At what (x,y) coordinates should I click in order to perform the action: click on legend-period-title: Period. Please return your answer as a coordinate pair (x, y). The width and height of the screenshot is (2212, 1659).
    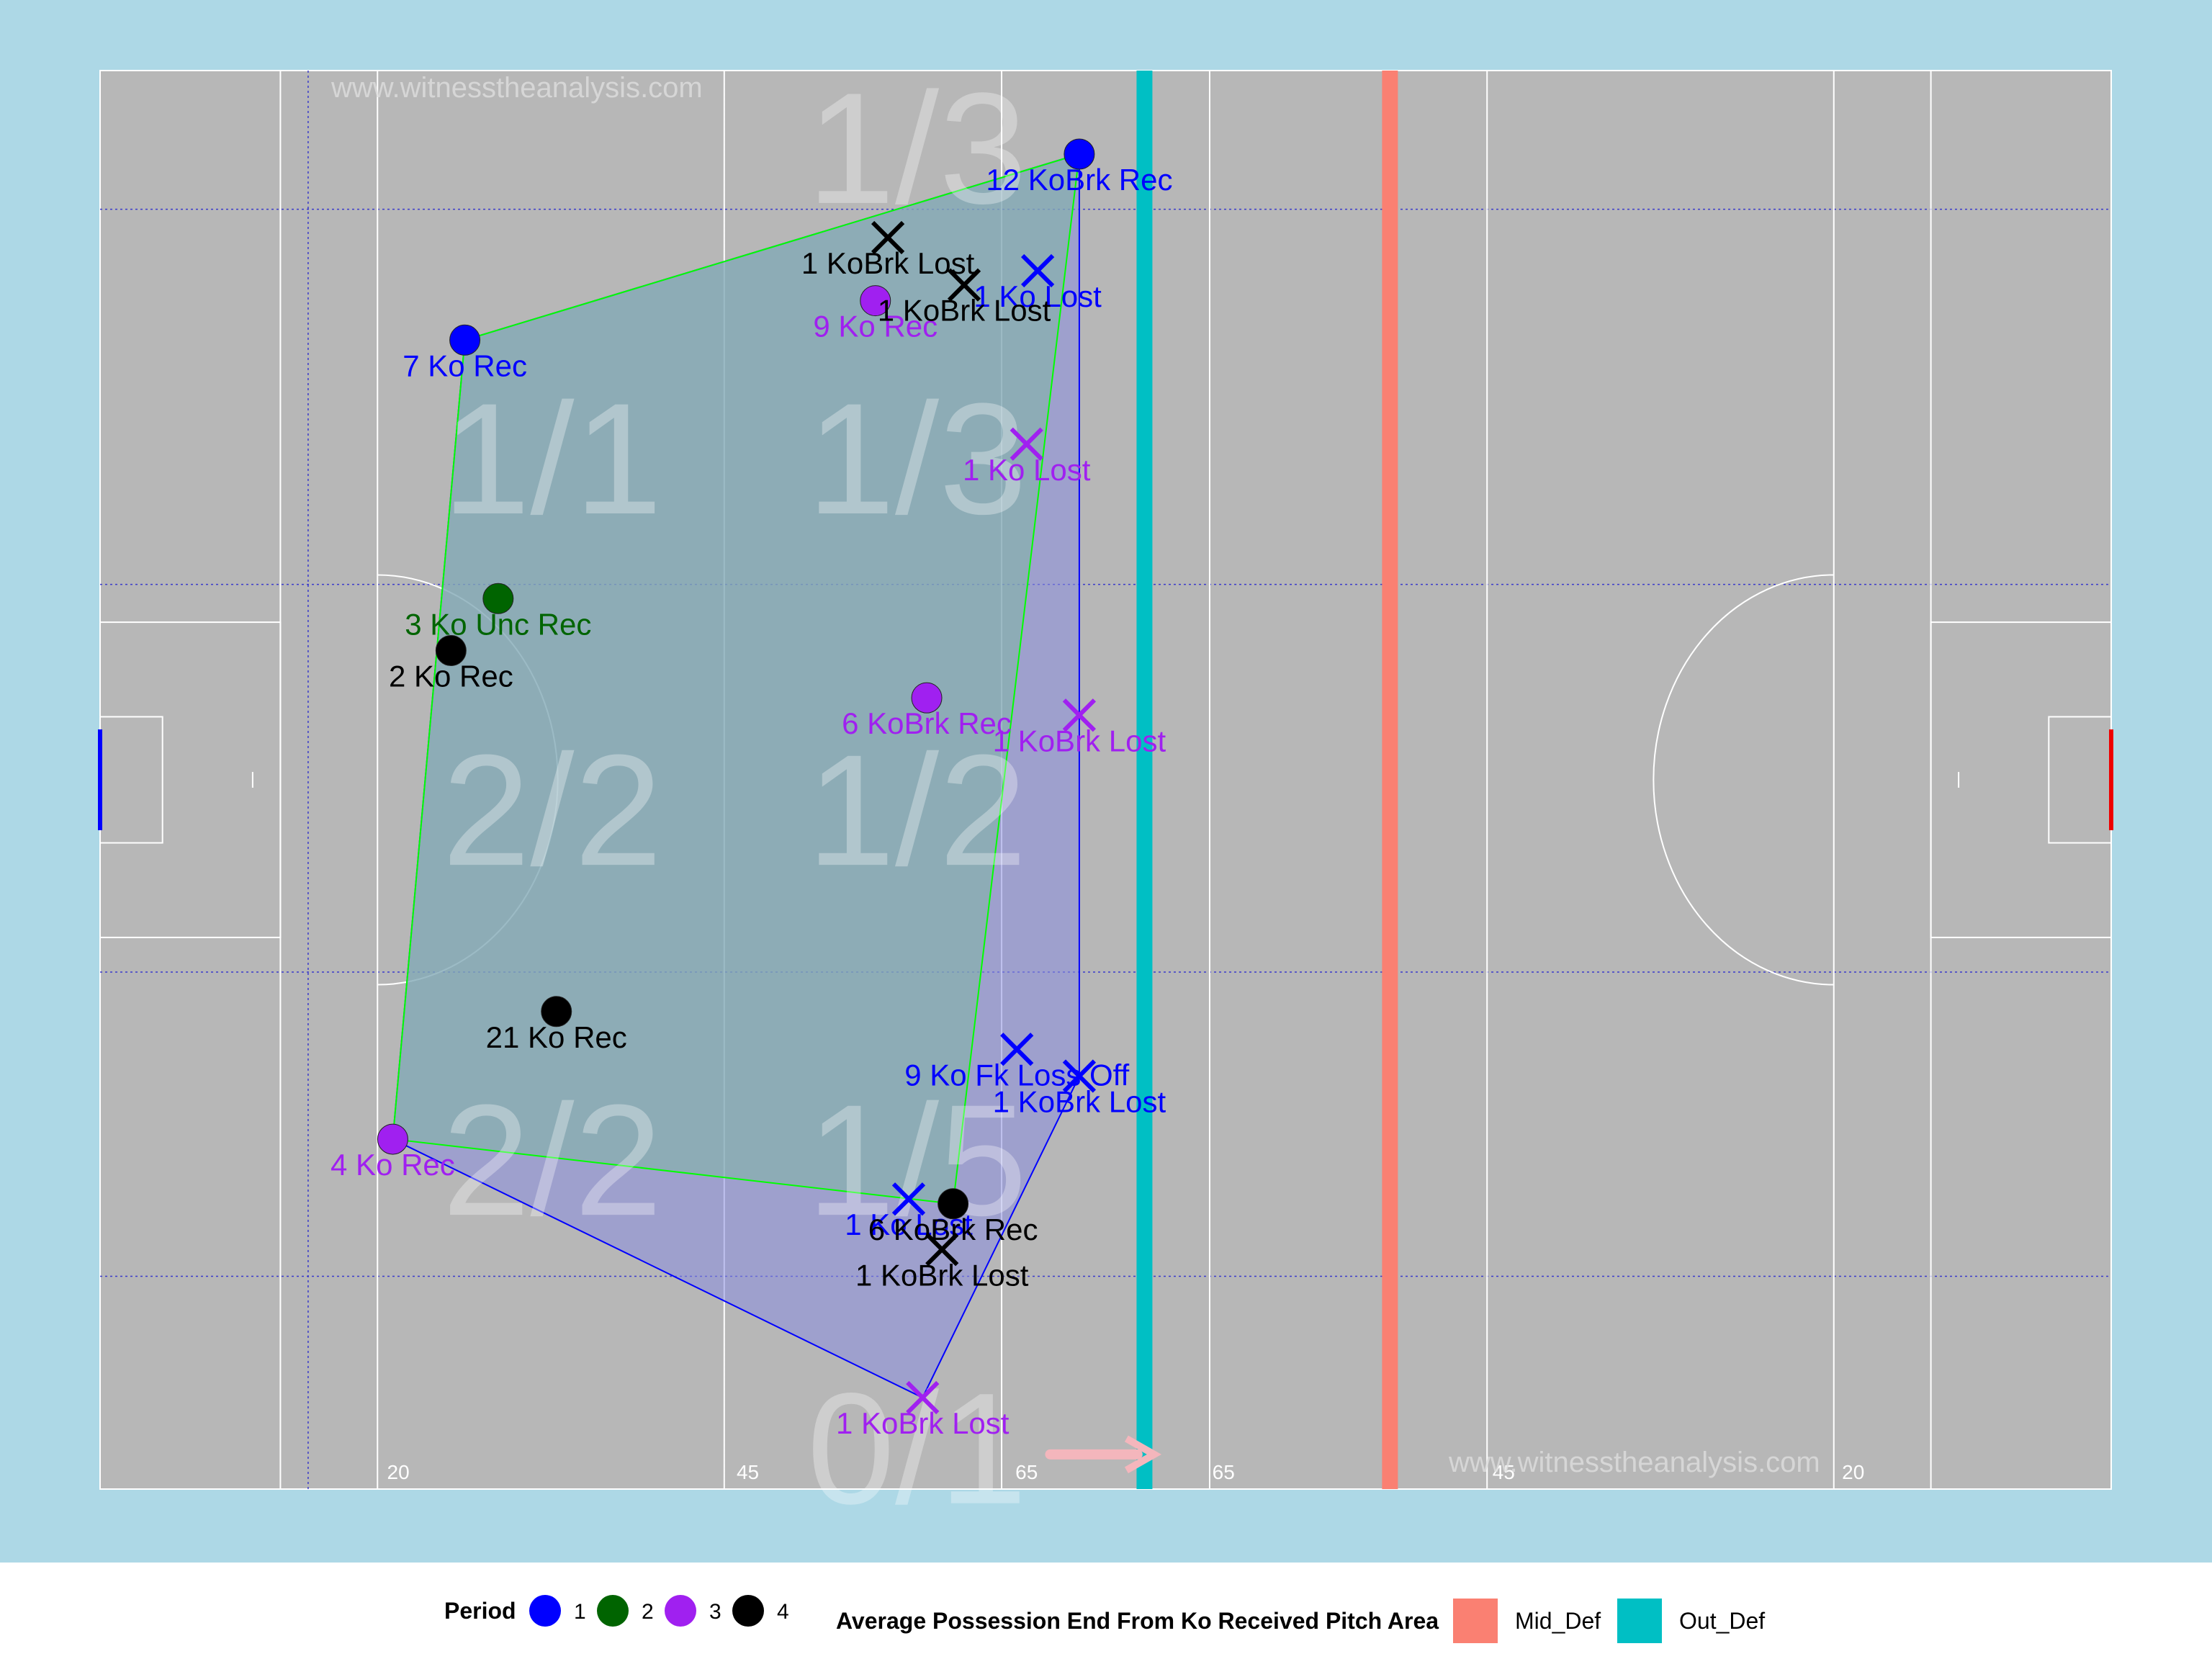
    Looking at the image, I should click on (480, 1611).